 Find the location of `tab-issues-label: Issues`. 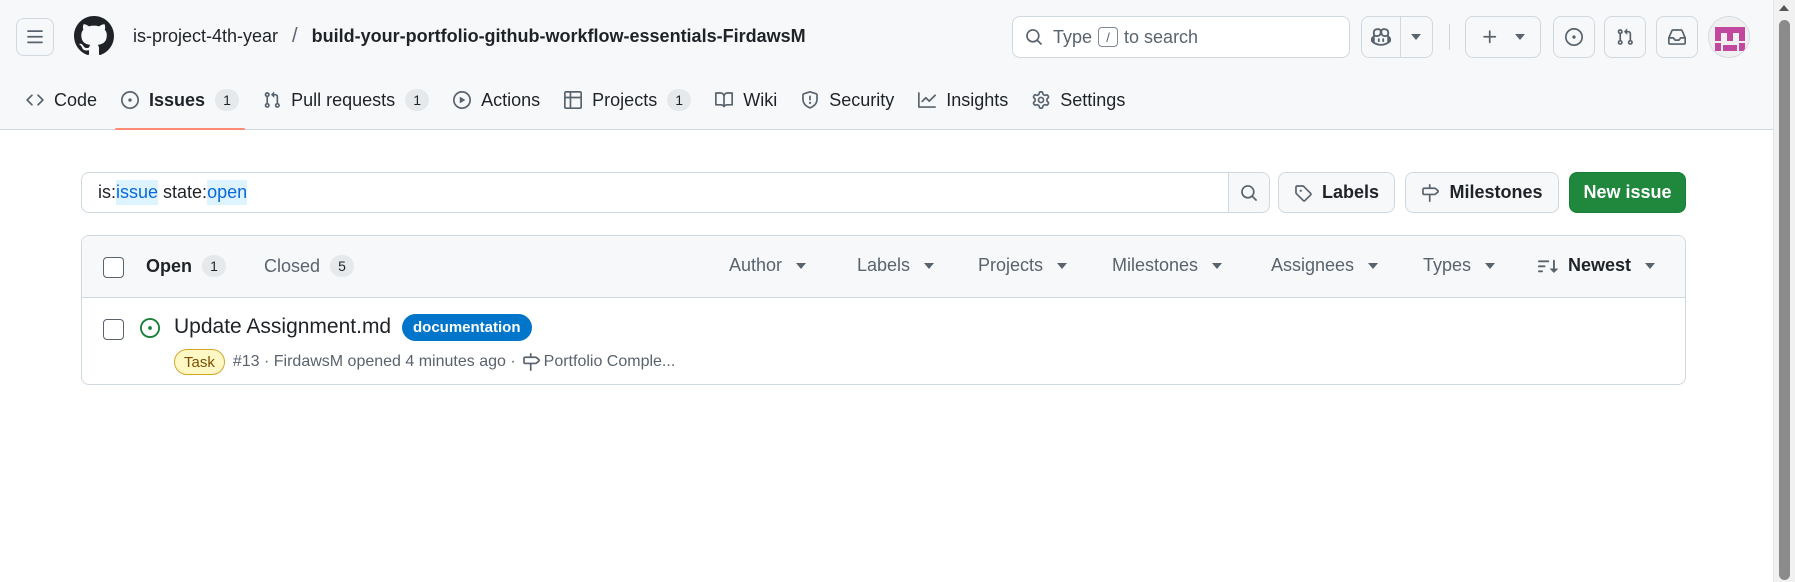

tab-issues-label: Issues is located at coordinates (177, 99).